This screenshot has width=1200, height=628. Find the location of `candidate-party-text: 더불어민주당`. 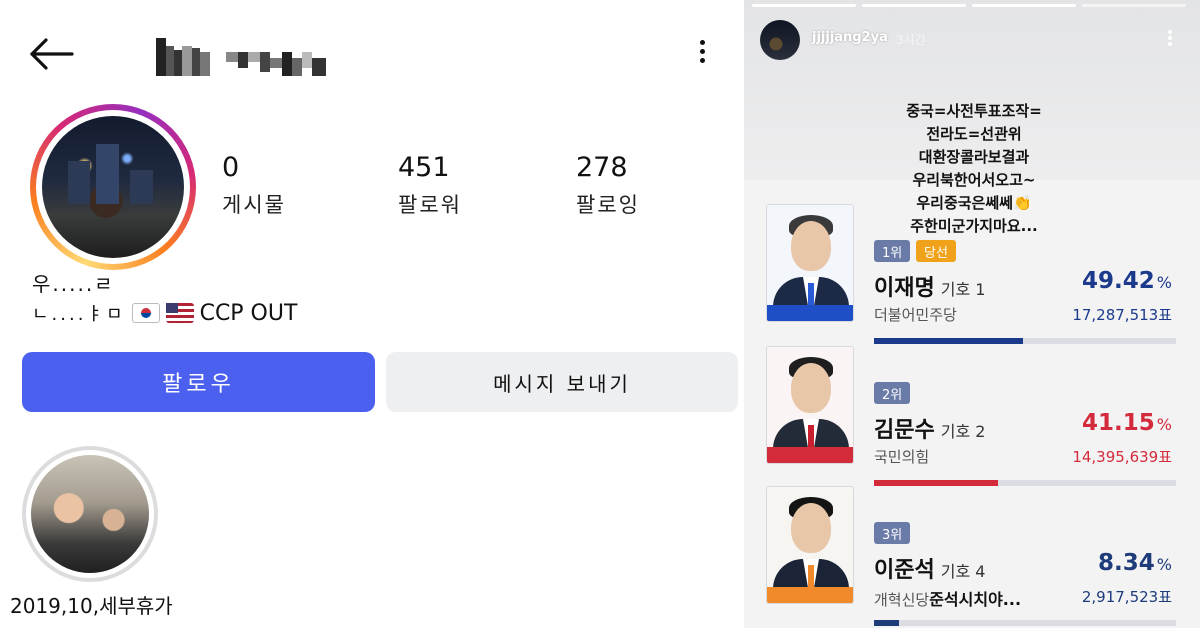

candidate-party-text: 더불어민주당 is located at coordinates (915, 315).